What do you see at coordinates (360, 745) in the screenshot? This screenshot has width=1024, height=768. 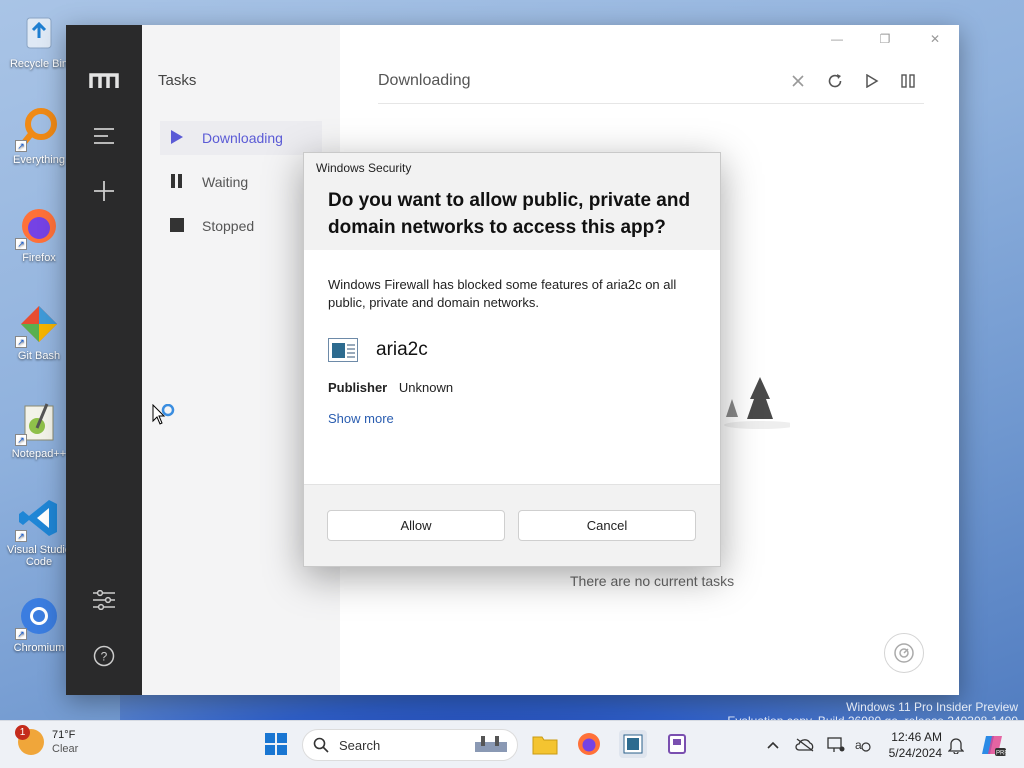 I see `search-placeholder: Search` at bounding box center [360, 745].